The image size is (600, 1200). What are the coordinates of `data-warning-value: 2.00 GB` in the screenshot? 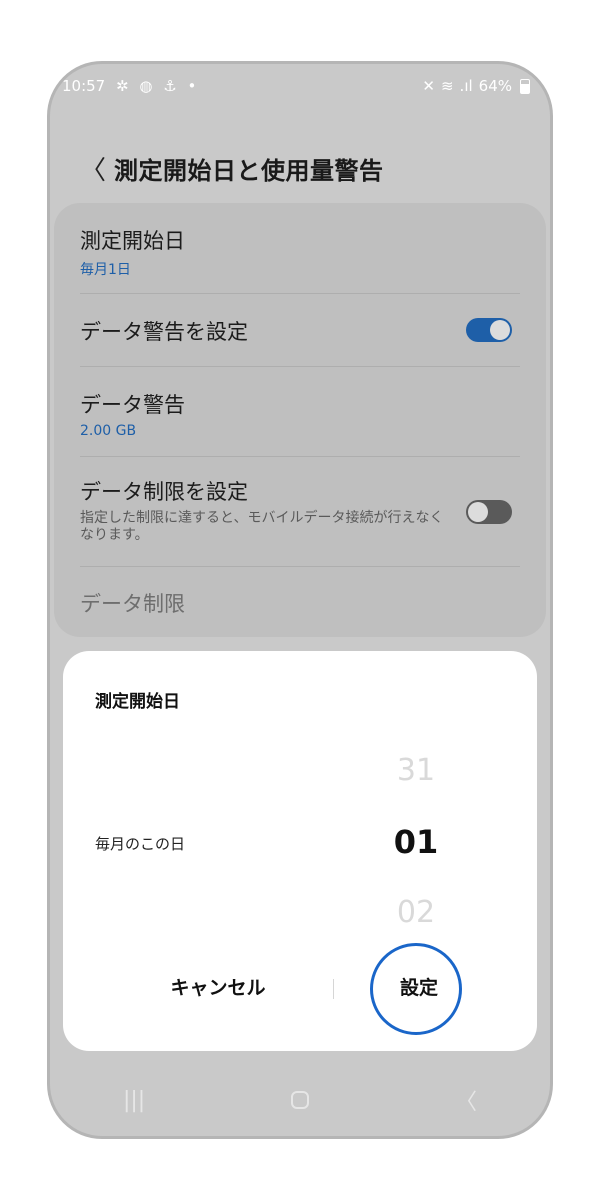 It's located at (108, 431).